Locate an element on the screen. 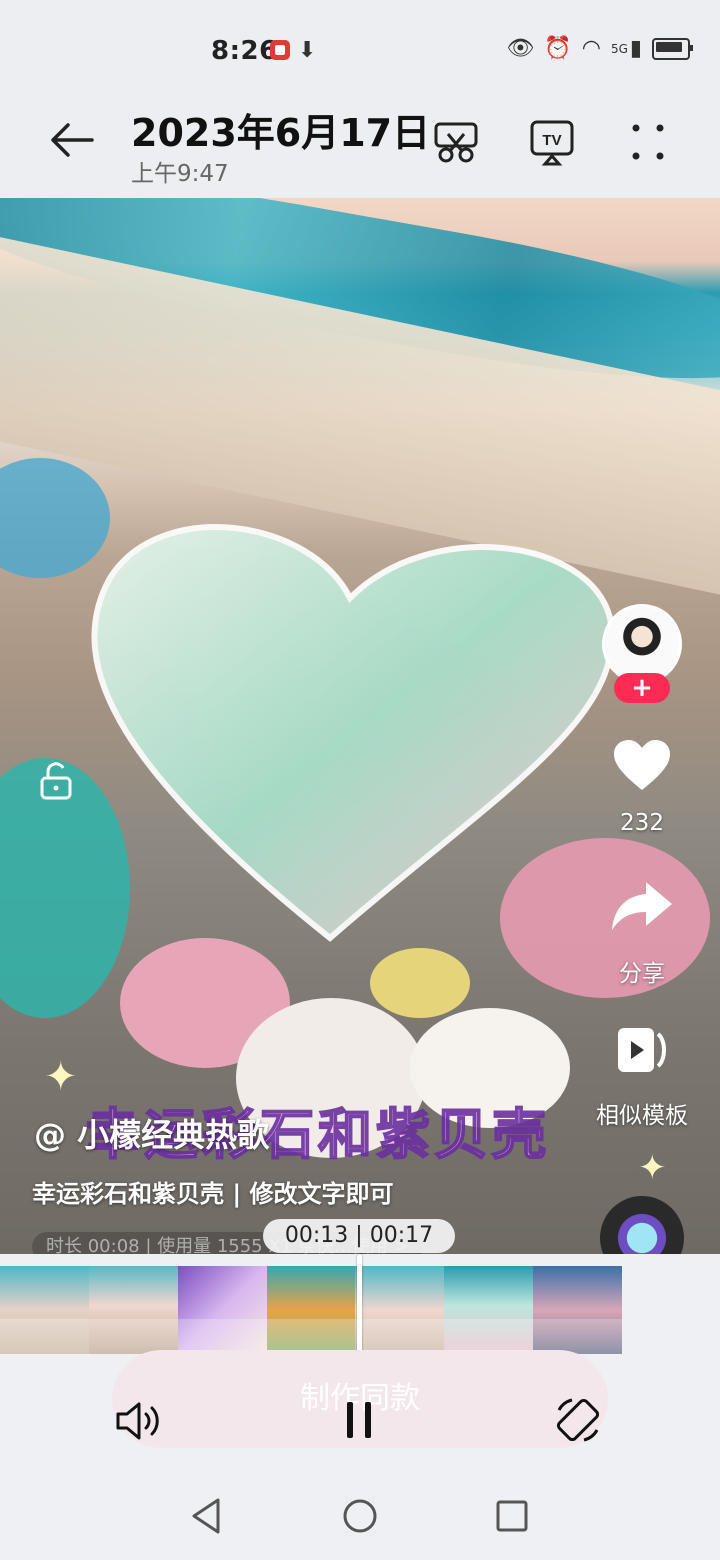 This screenshot has width=720, height=1560. like-count: 232 is located at coordinates (642, 823).